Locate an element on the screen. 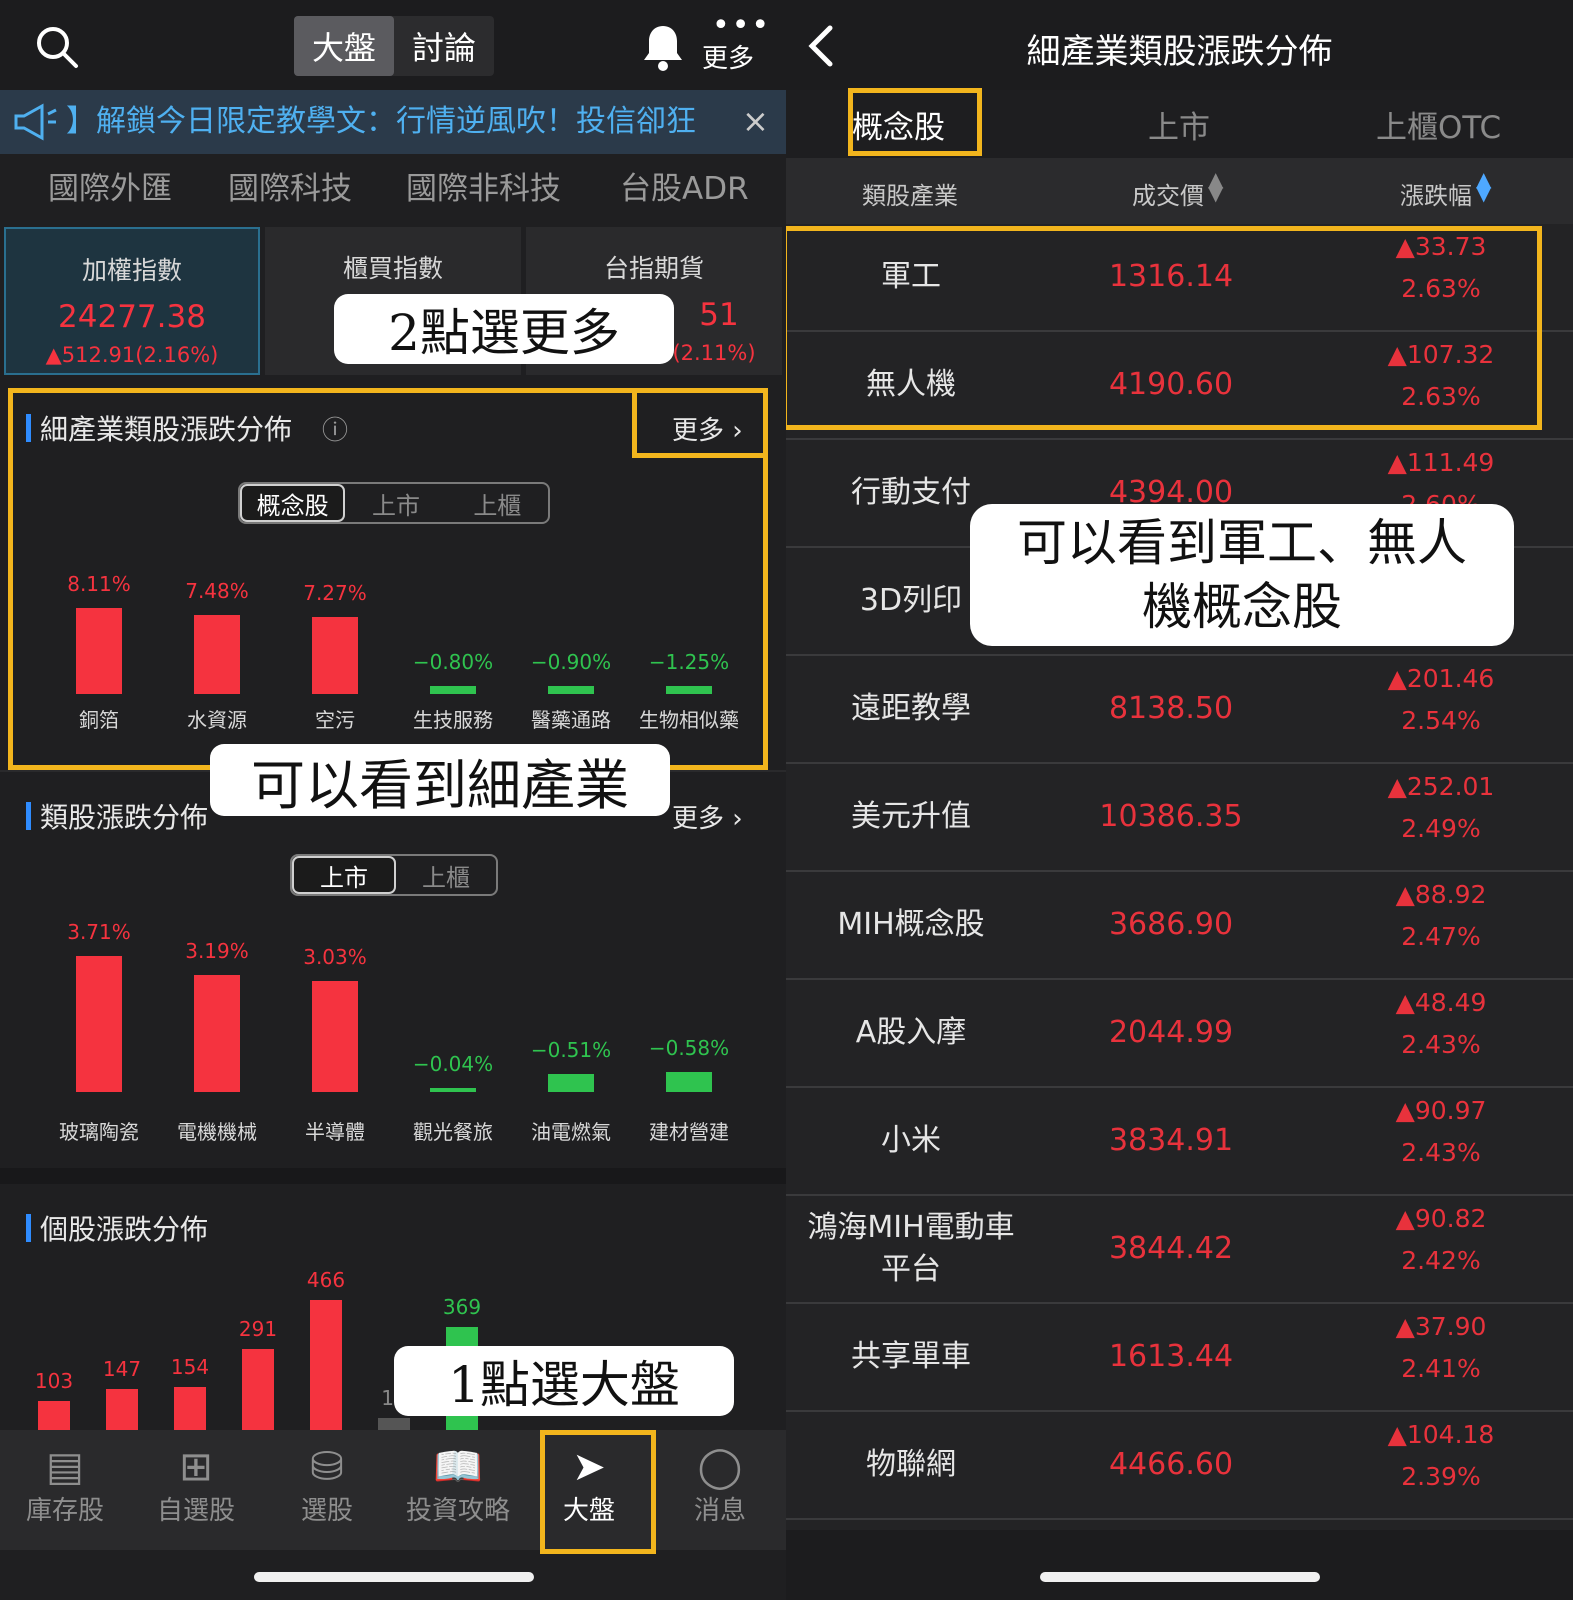 The width and height of the screenshot is (1573, 1600). industry-row: 共享單車 1613.44 ▲37.90 2.41% is located at coordinates (1179, 1358).